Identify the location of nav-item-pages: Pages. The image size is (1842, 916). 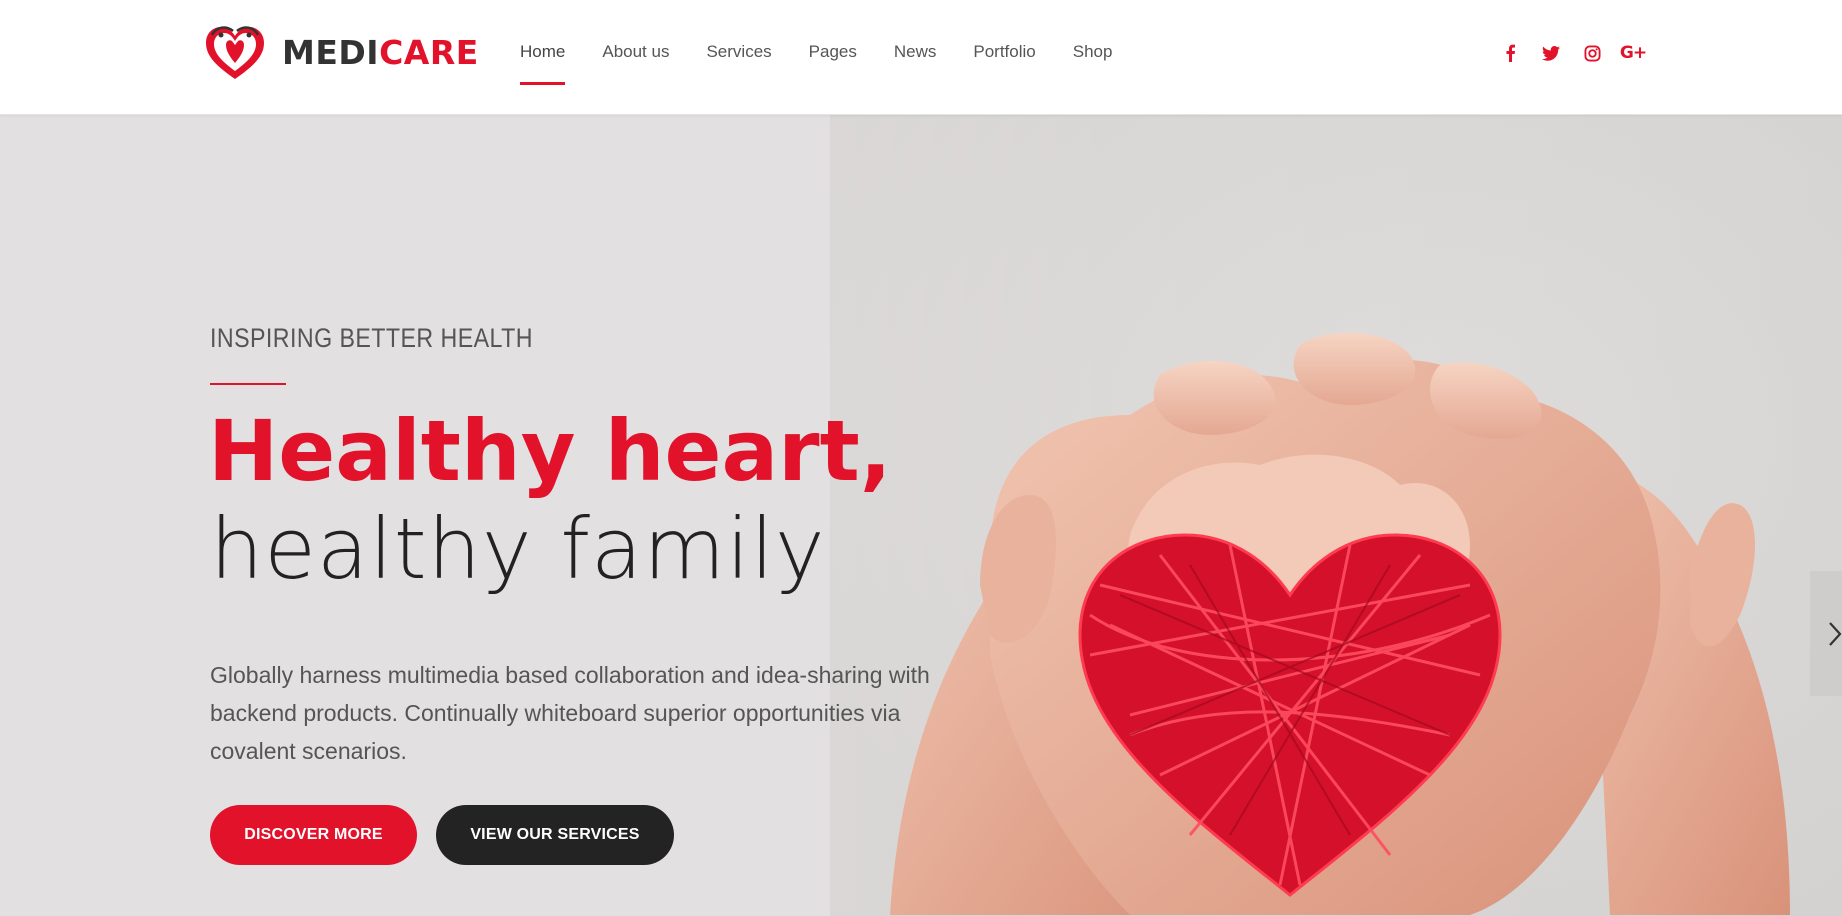
(833, 43).